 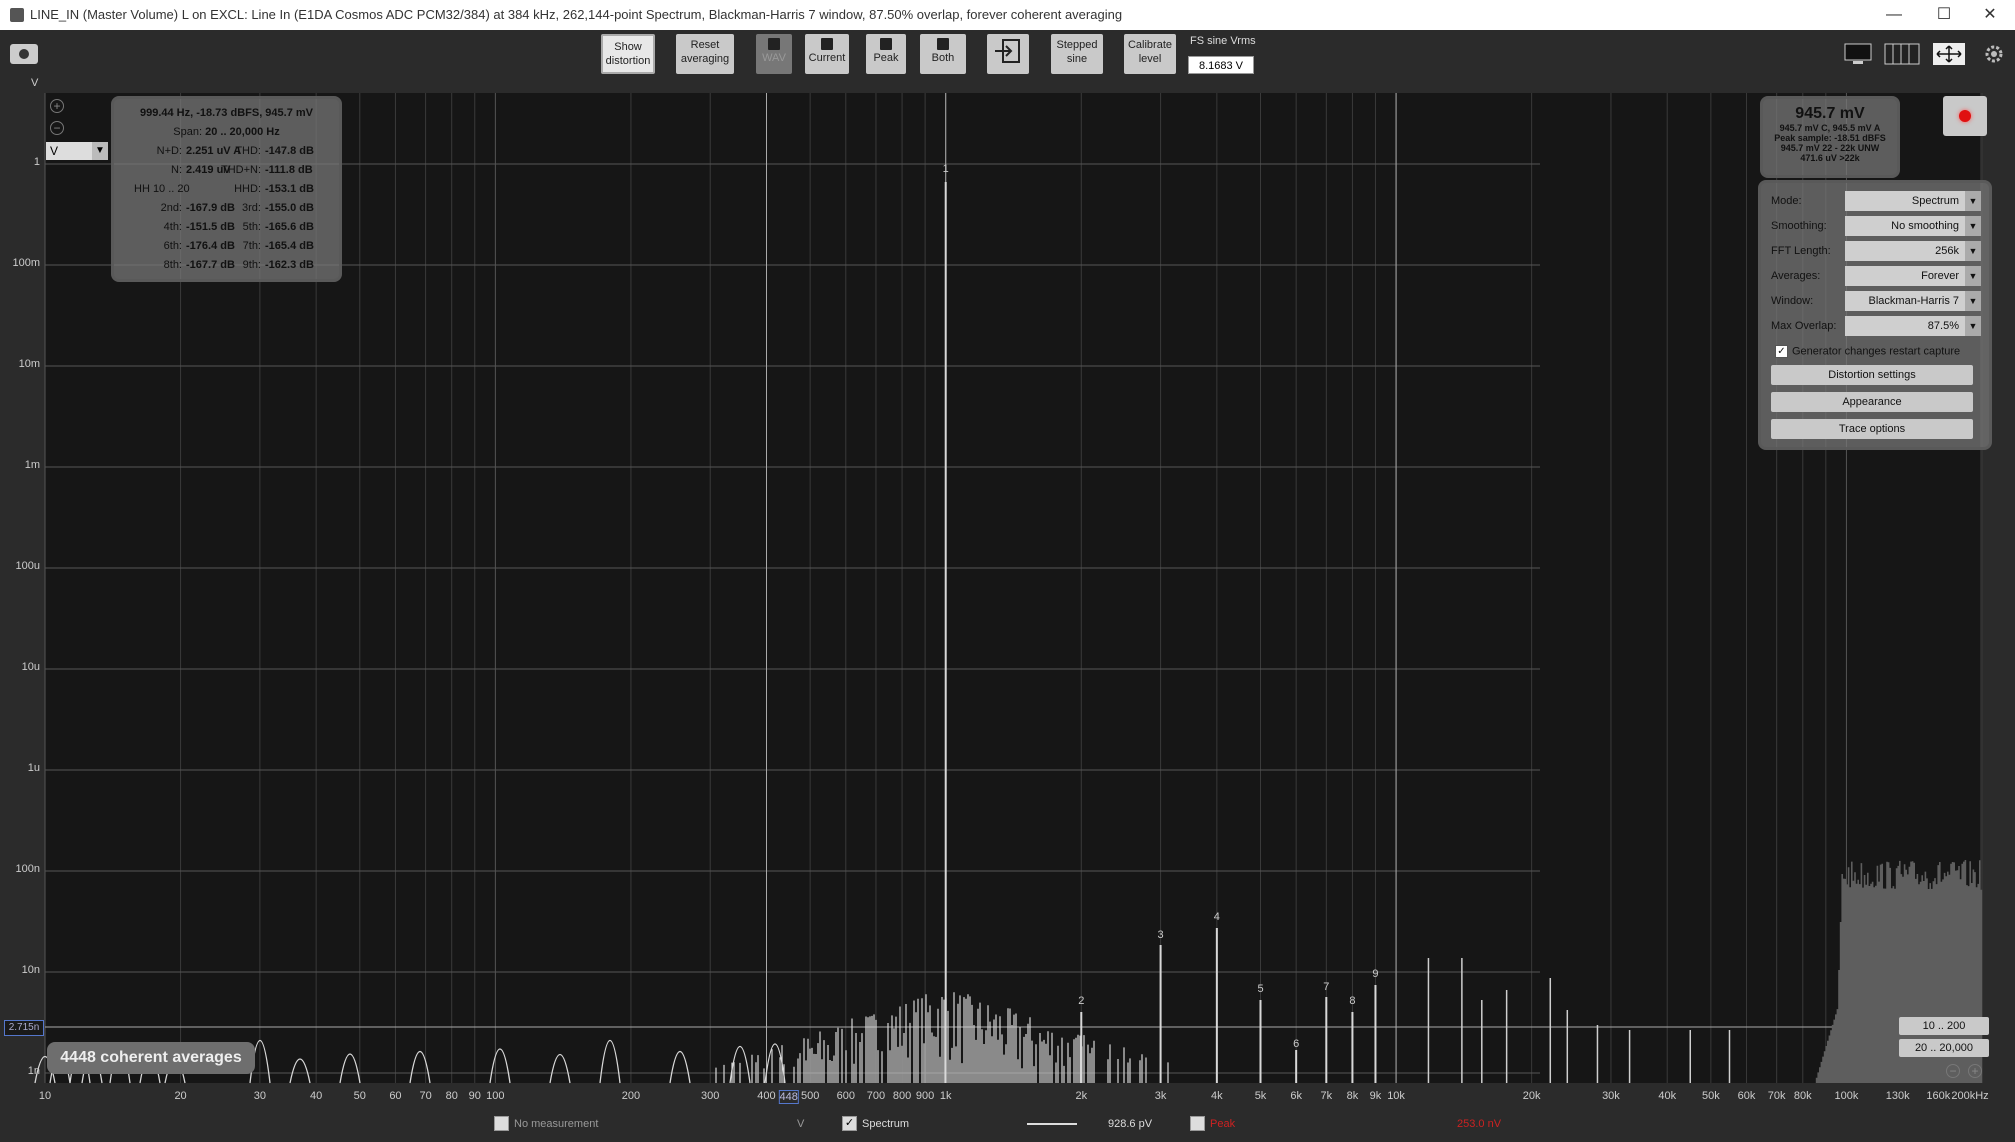 I want to click on x-tick-label: 10, so click(x=45, y=1096).